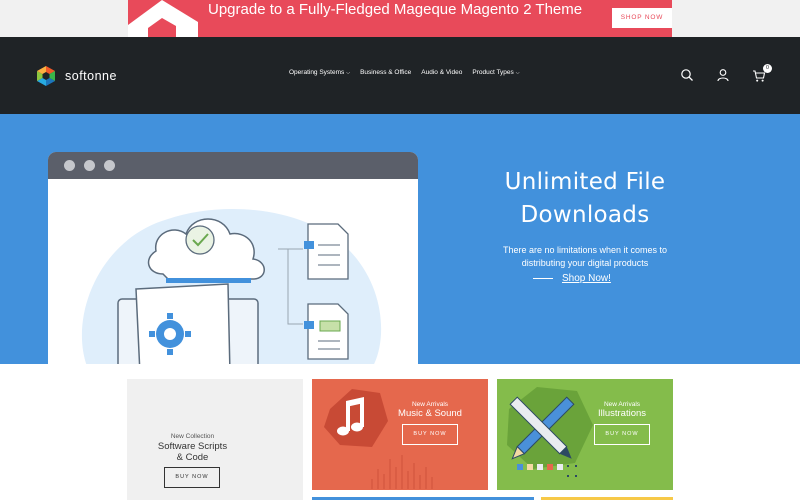  I want to click on mageque-logo-icon, so click(163, 18).